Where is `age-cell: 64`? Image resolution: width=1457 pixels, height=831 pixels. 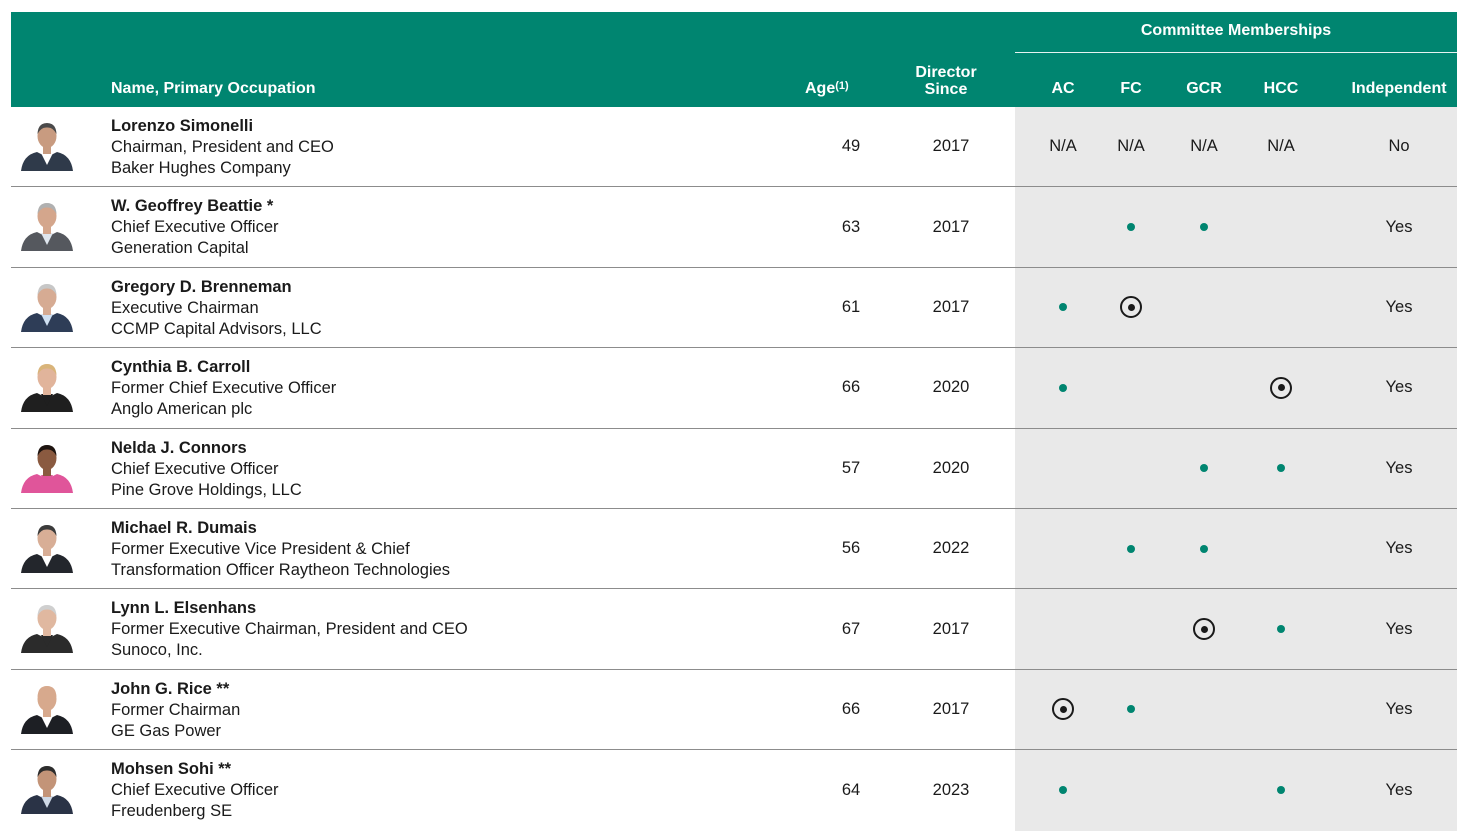
age-cell: 64 is located at coordinates (851, 789).